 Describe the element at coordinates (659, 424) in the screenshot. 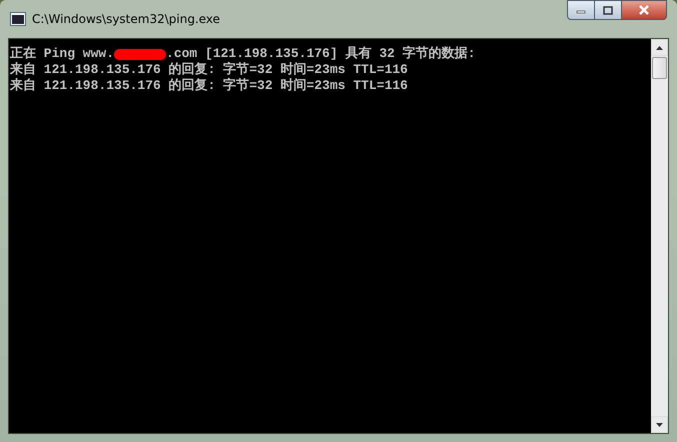

I see `scroll-down-icon` at that location.